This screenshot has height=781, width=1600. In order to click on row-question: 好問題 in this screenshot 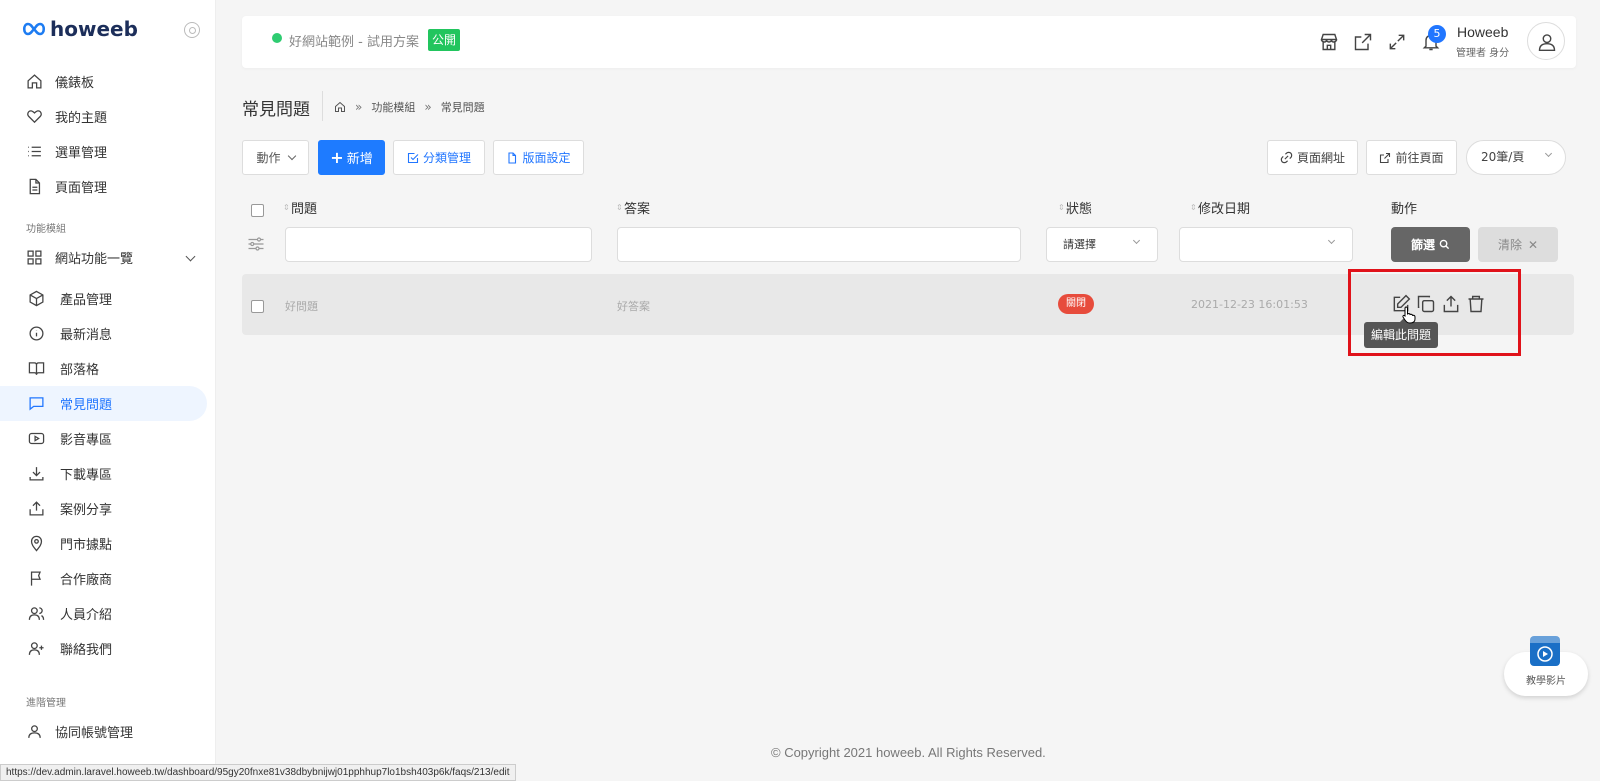, I will do `click(301, 306)`.